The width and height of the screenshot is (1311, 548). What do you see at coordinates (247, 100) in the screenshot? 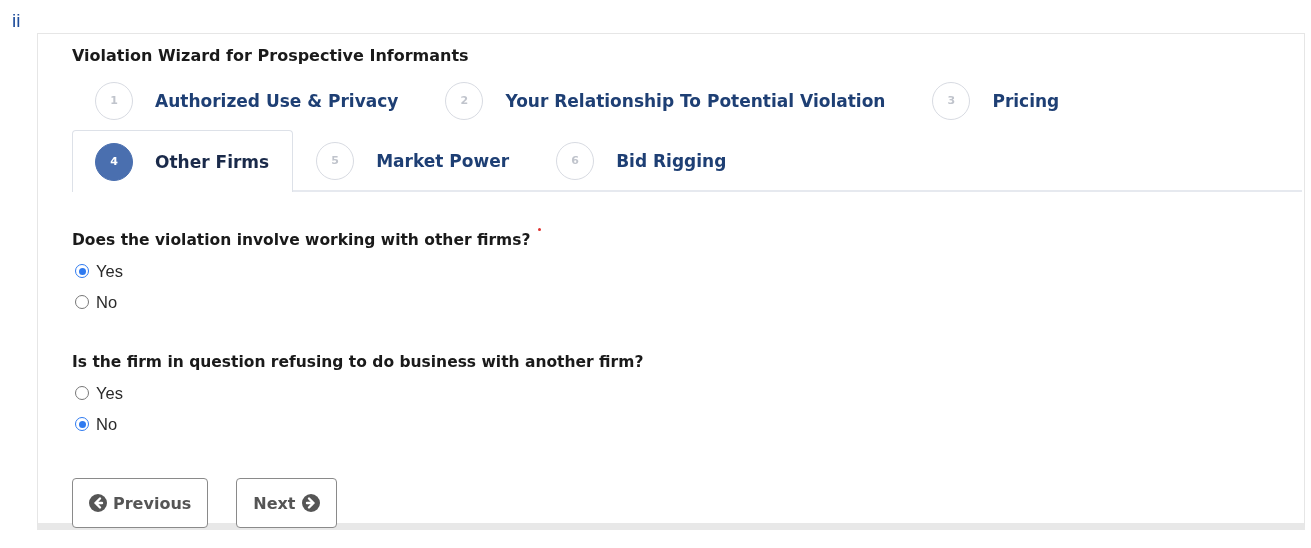
I see `step-tab: 1 Authorized Use & Privacy` at bounding box center [247, 100].